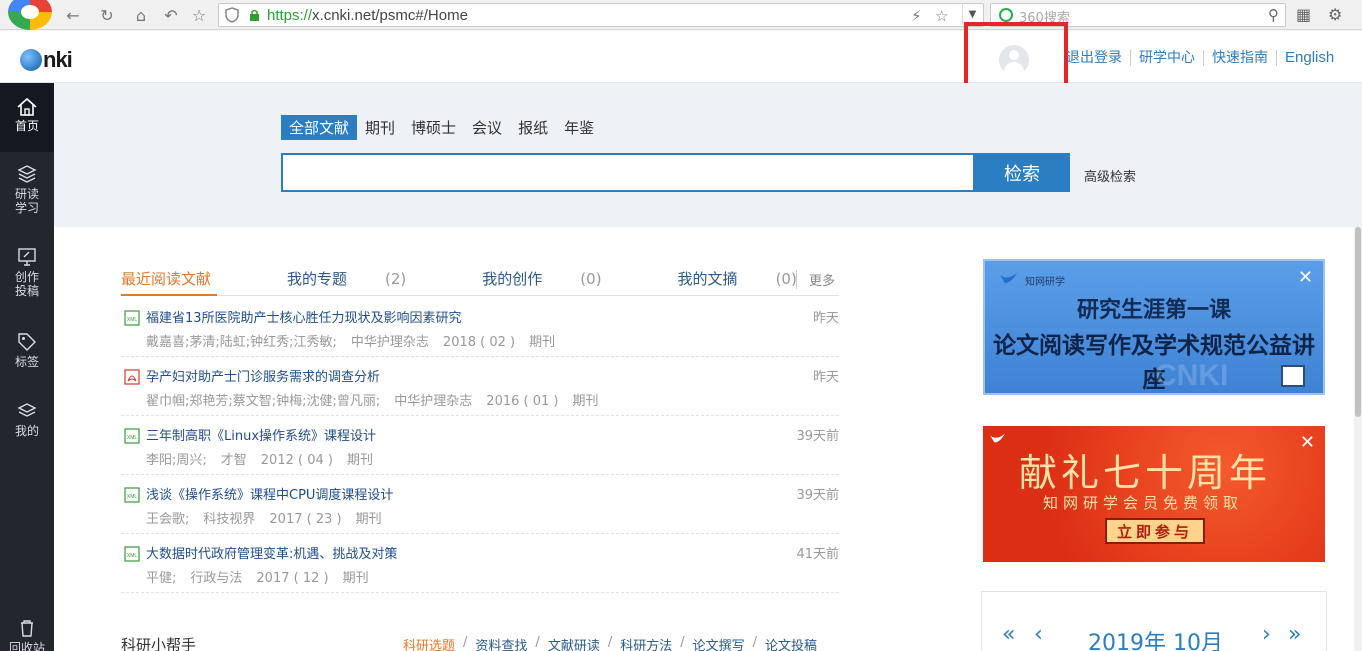  What do you see at coordinates (27, 423) in the screenshot?
I see `sidebar-item-mine: 我的` at bounding box center [27, 423].